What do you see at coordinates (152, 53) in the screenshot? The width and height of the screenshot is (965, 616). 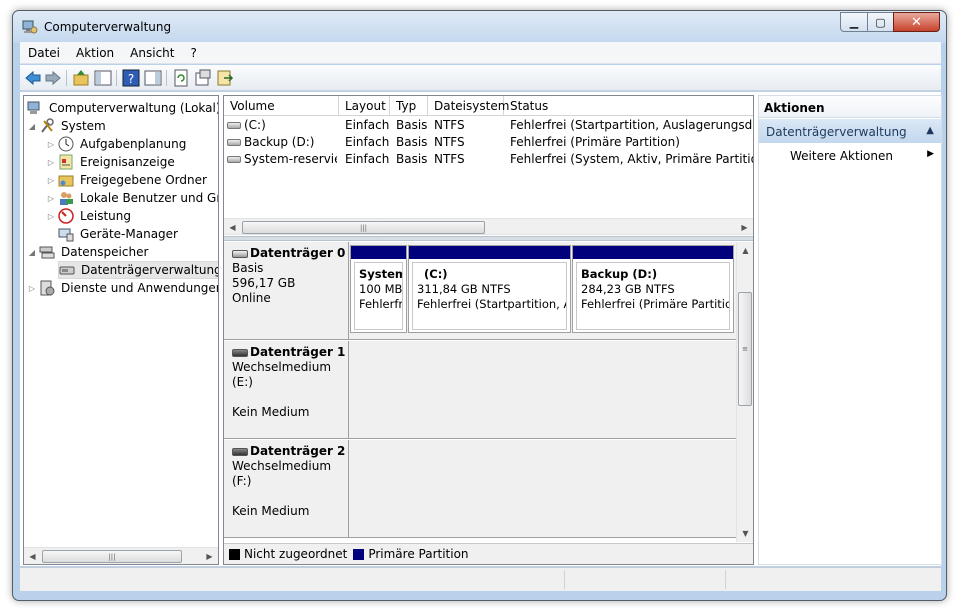 I see `menu-ansicht: Ansicht` at bounding box center [152, 53].